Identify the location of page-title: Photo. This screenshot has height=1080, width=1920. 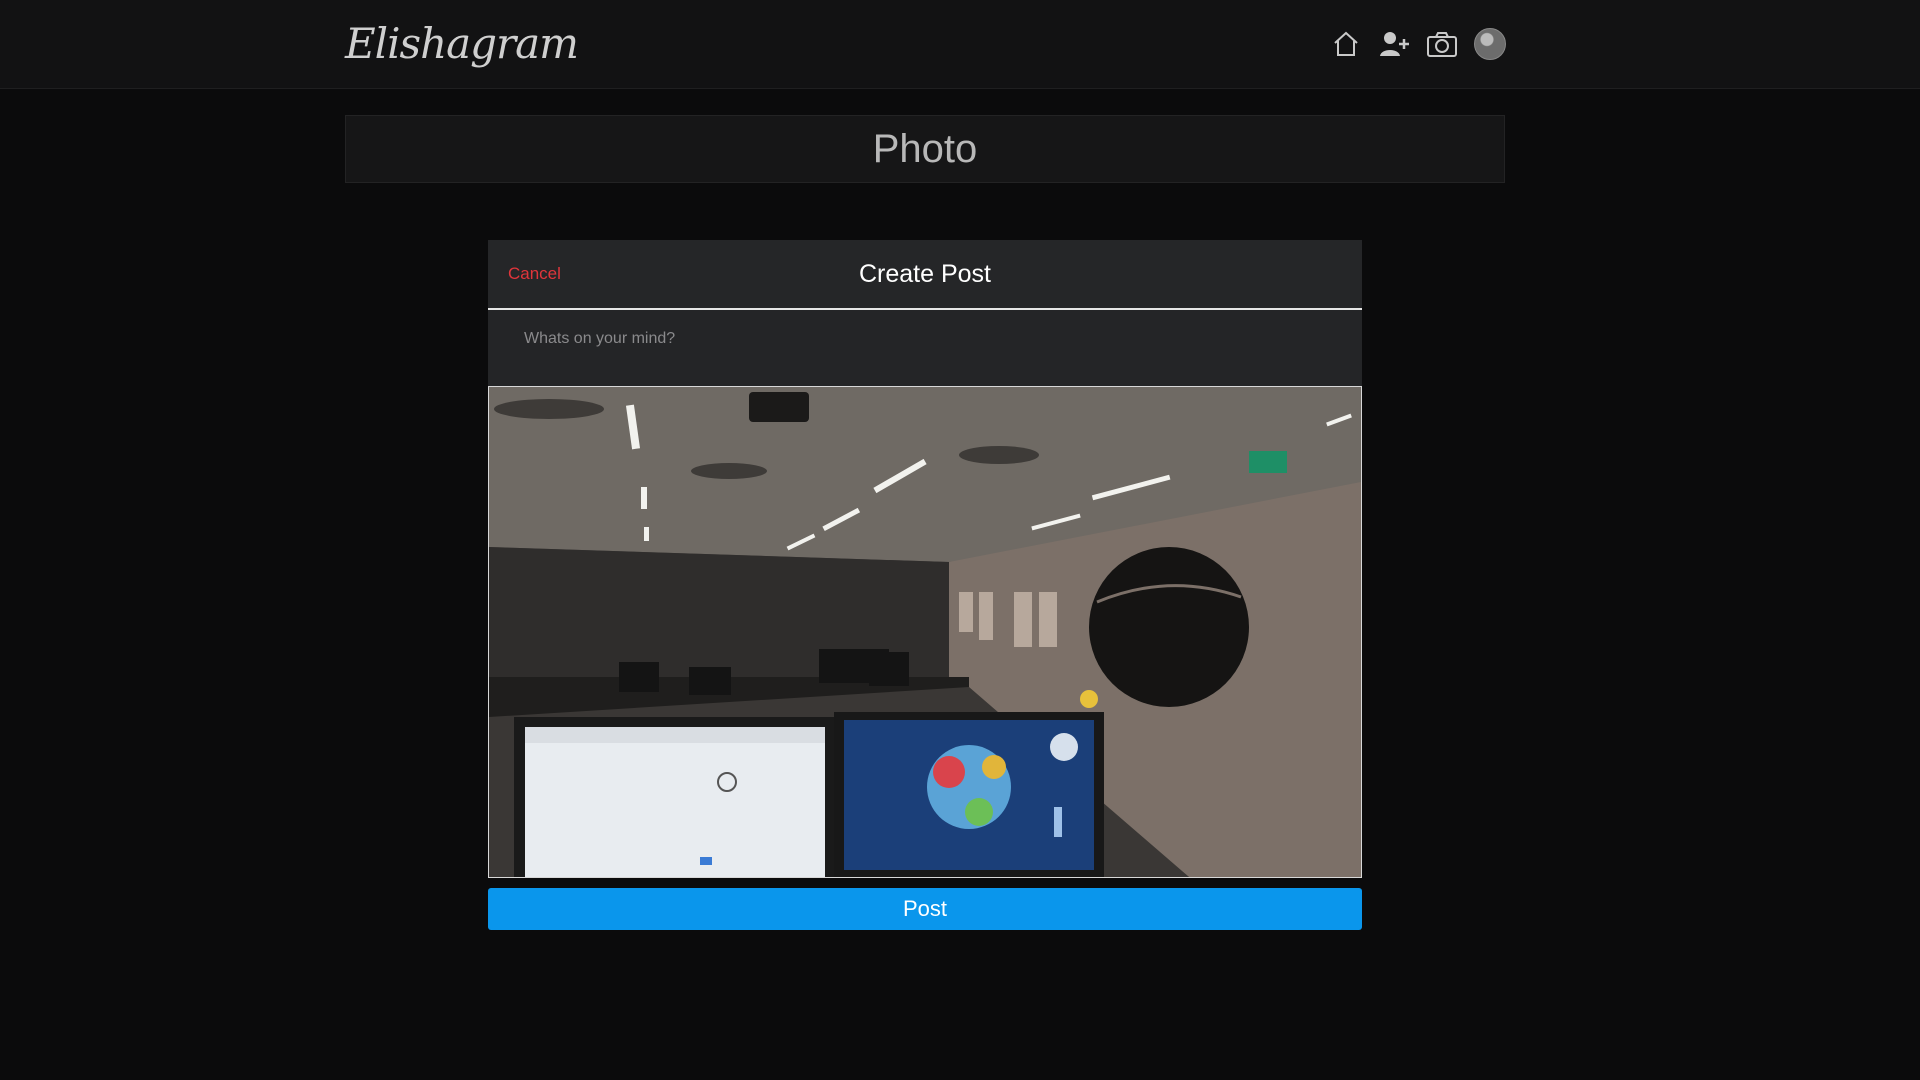
(925, 148).